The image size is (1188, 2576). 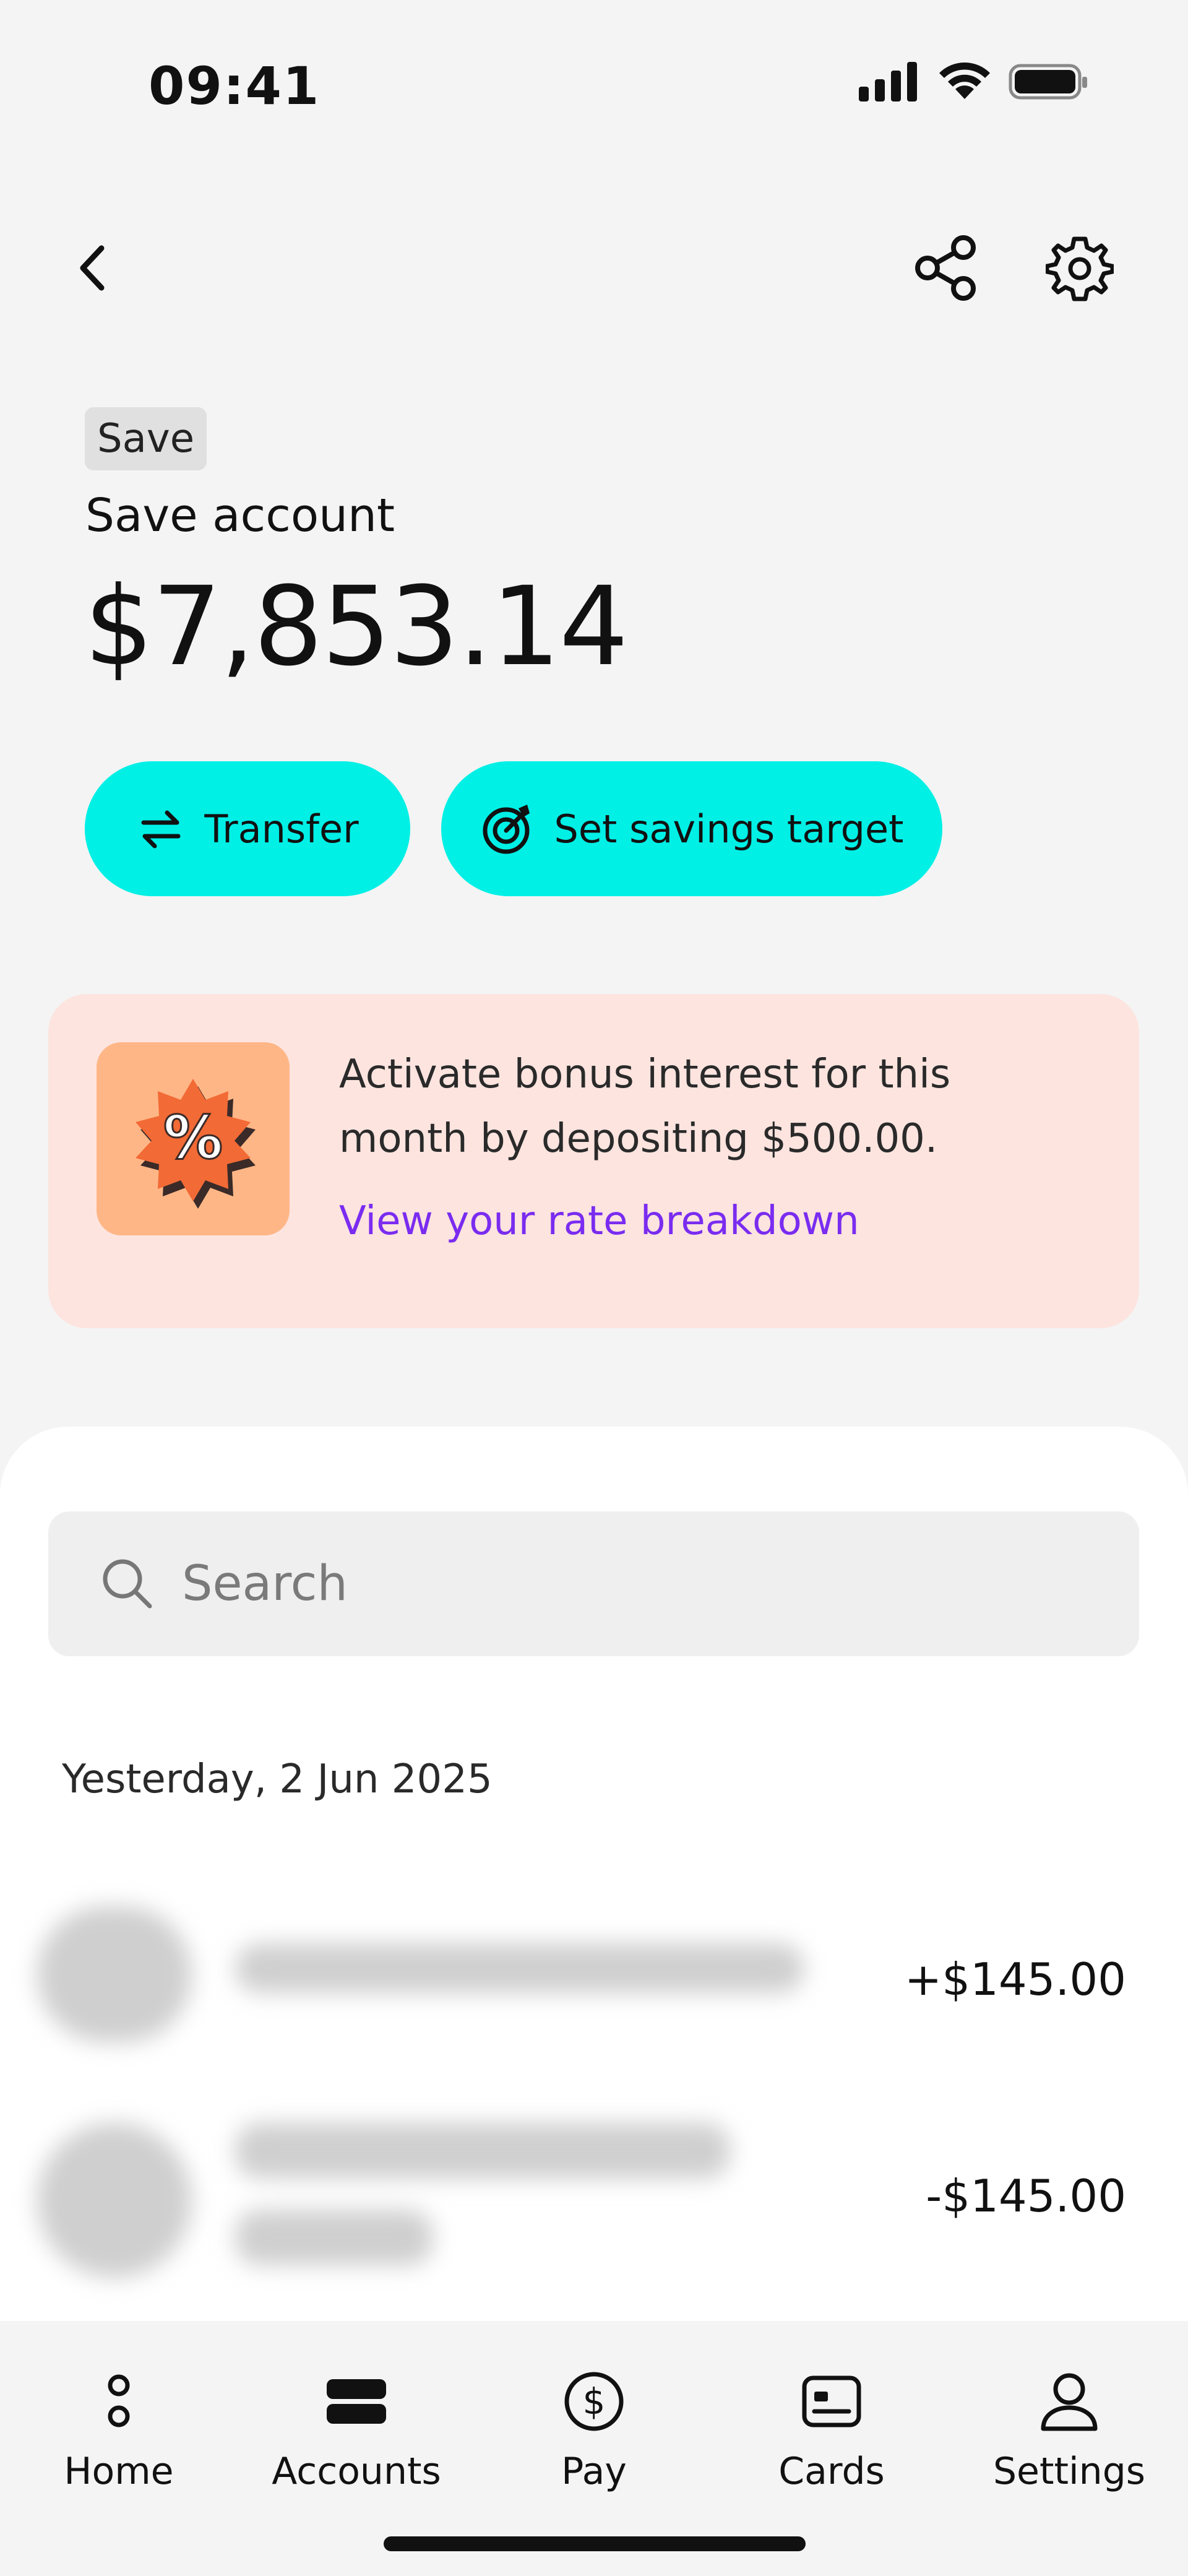 I want to click on share-icon, so click(x=945, y=268).